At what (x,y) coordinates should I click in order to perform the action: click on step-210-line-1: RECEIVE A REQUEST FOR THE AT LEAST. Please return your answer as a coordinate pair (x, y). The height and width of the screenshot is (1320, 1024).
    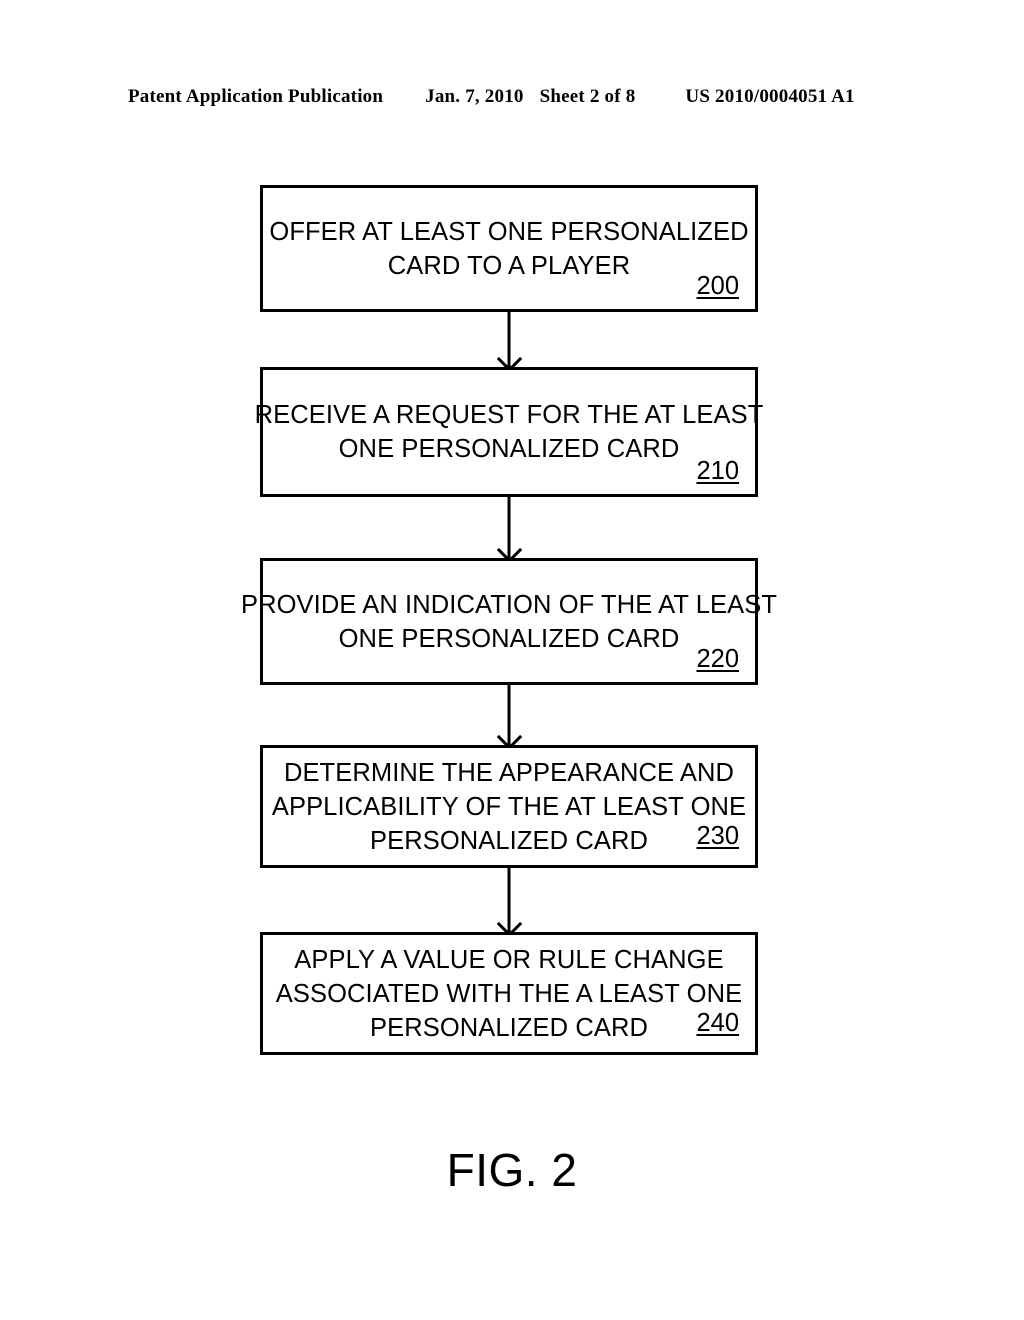
    Looking at the image, I should click on (509, 415).